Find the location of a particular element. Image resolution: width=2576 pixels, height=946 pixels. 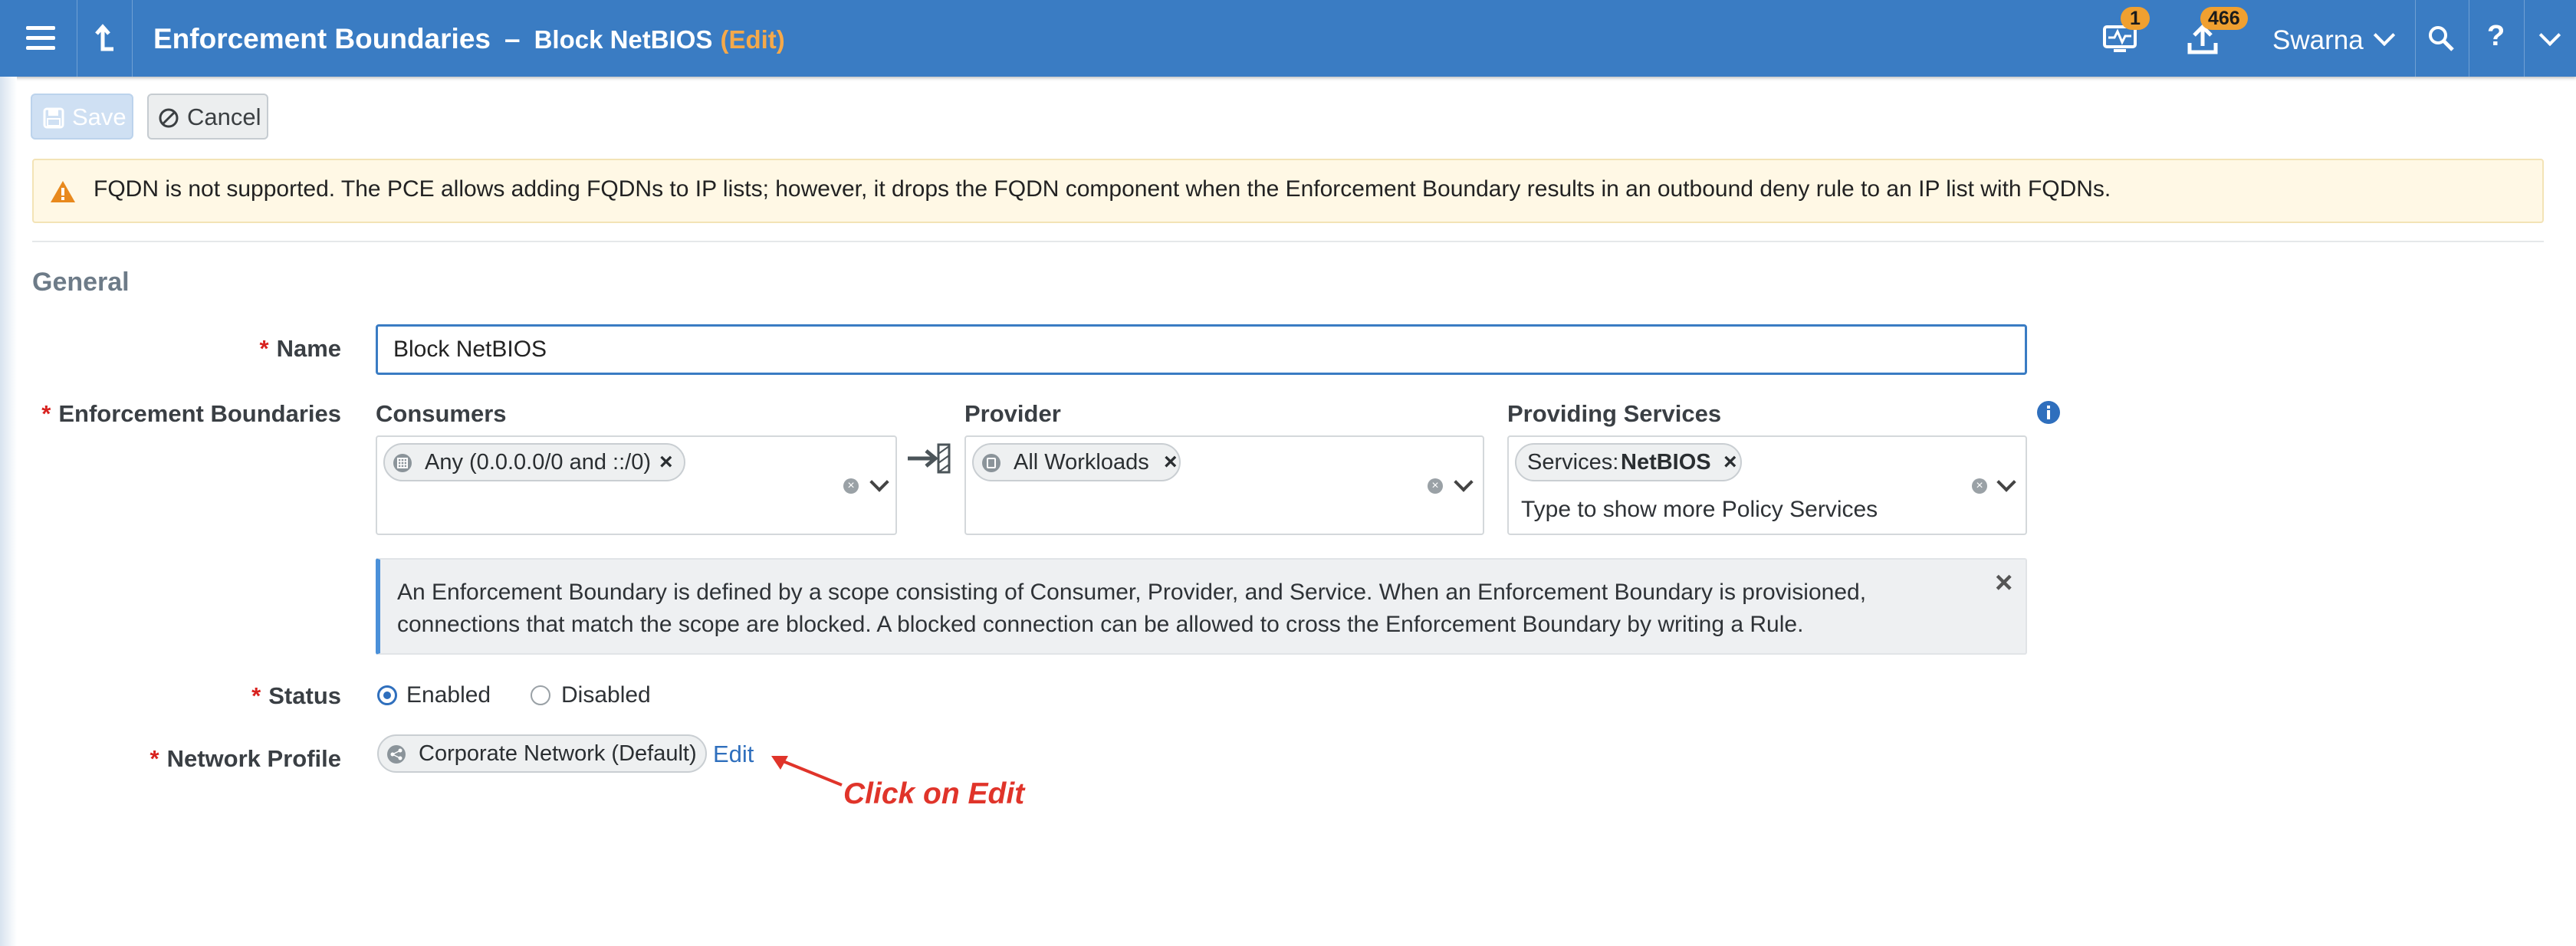

network-profile-label: * Network Profile is located at coordinates (245, 759).